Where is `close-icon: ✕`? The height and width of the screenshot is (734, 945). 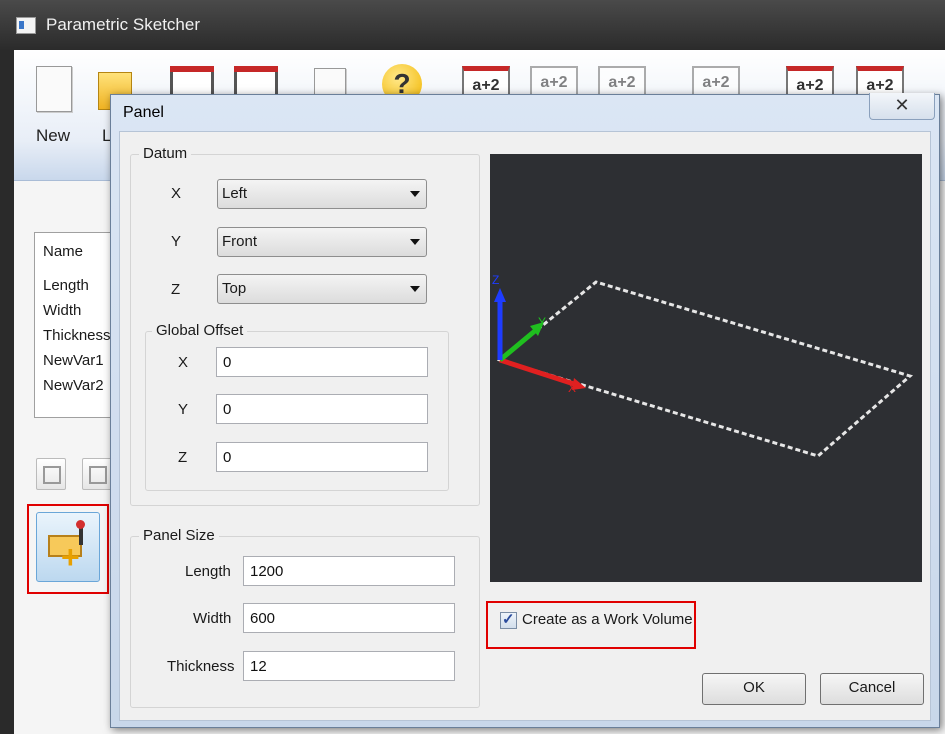 close-icon: ✕ is located at coordinates (902, 105).